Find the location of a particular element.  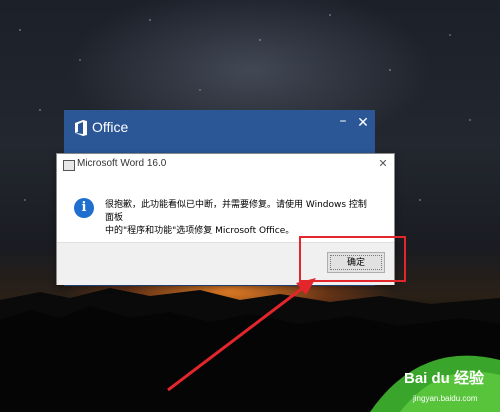

annotation-highlight-box is located at coordinates (352, 259).